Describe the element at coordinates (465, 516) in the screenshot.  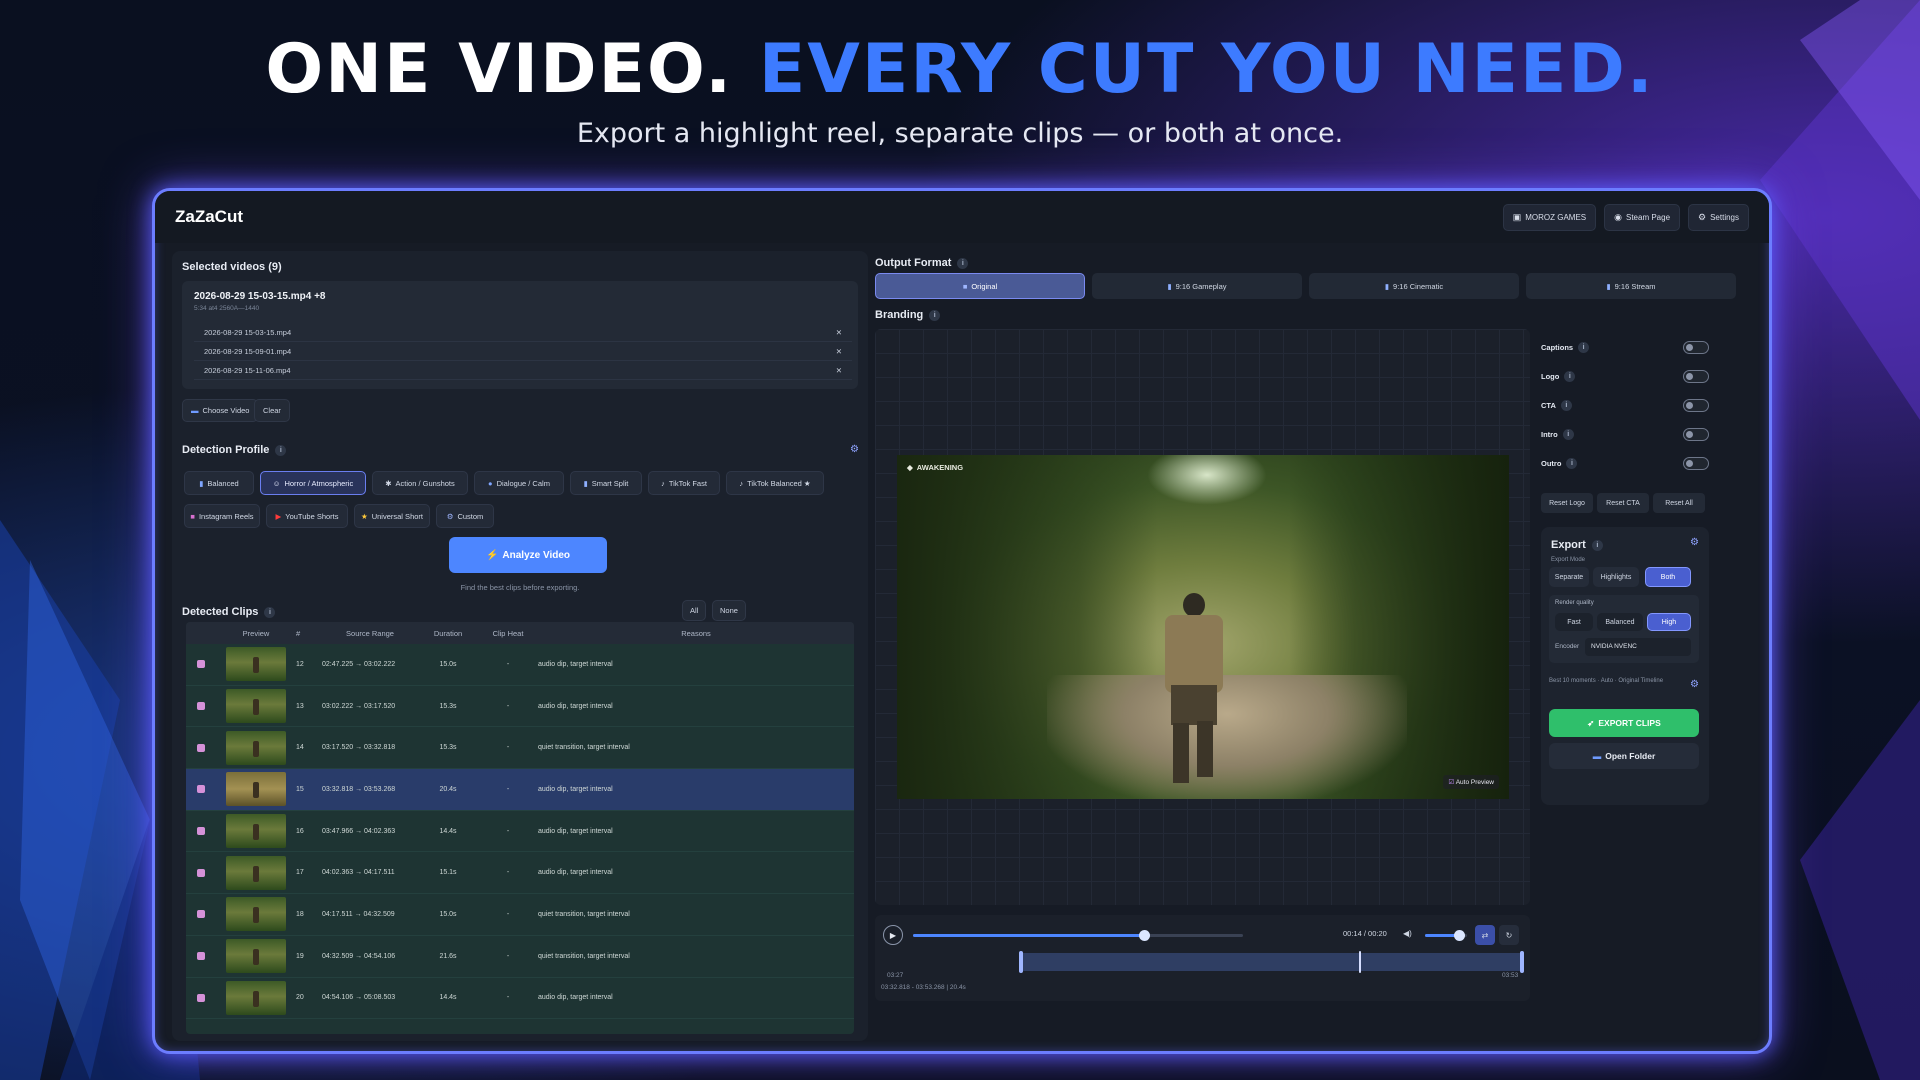
I see `profile-custom: ⚙ Custom` at that location.